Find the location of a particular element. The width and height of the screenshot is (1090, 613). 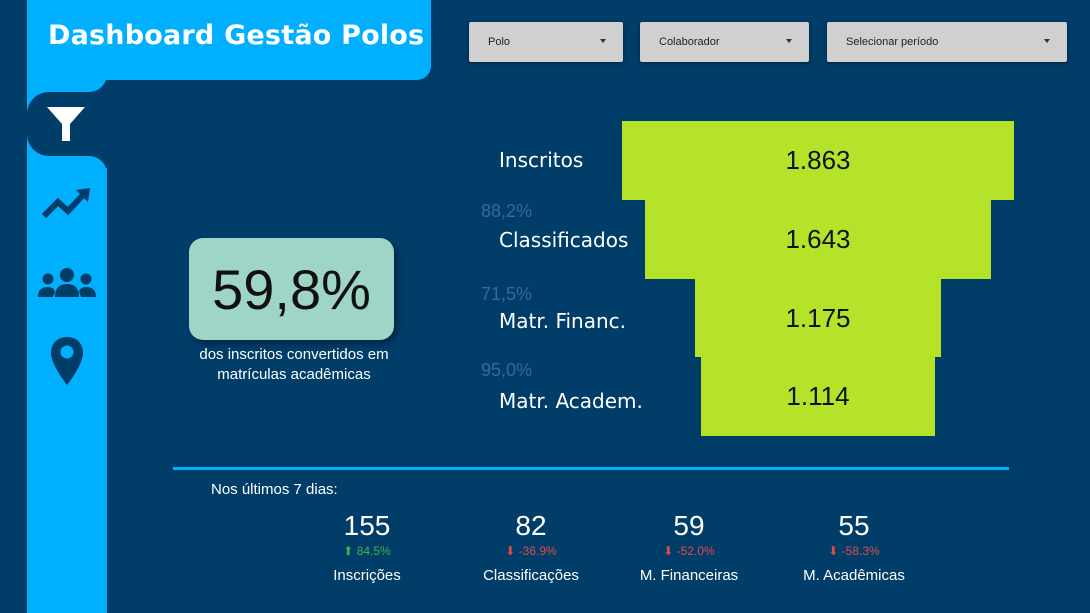

stat-delta: ⬇ -36.9% is located at coordinates (531, 551).